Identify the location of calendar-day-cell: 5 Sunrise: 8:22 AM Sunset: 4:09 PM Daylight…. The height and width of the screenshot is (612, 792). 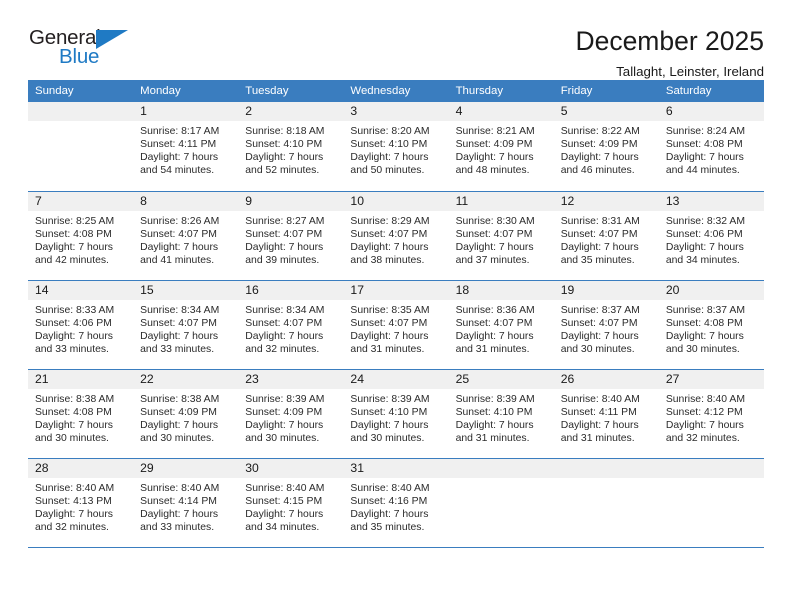
(606, 147).